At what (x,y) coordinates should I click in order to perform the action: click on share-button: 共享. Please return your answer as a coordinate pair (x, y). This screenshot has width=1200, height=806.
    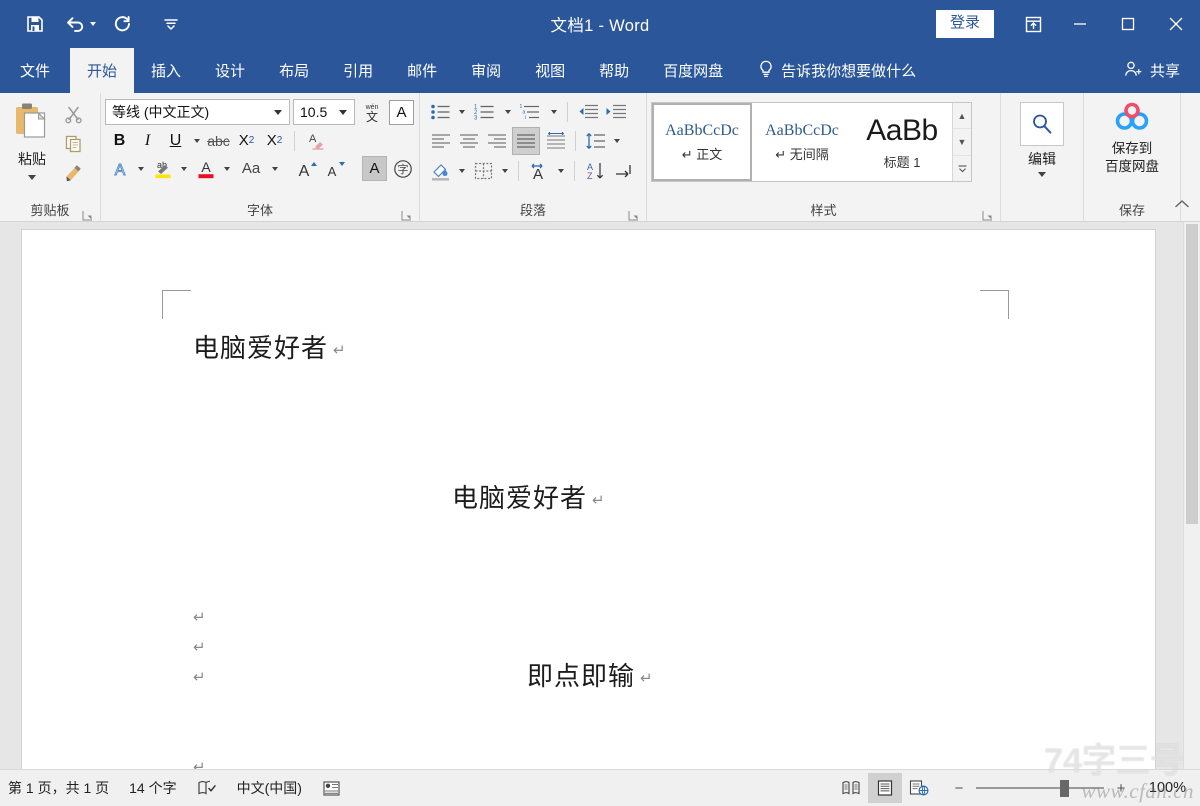
    Looking at the image, I should click on (1156, 70).